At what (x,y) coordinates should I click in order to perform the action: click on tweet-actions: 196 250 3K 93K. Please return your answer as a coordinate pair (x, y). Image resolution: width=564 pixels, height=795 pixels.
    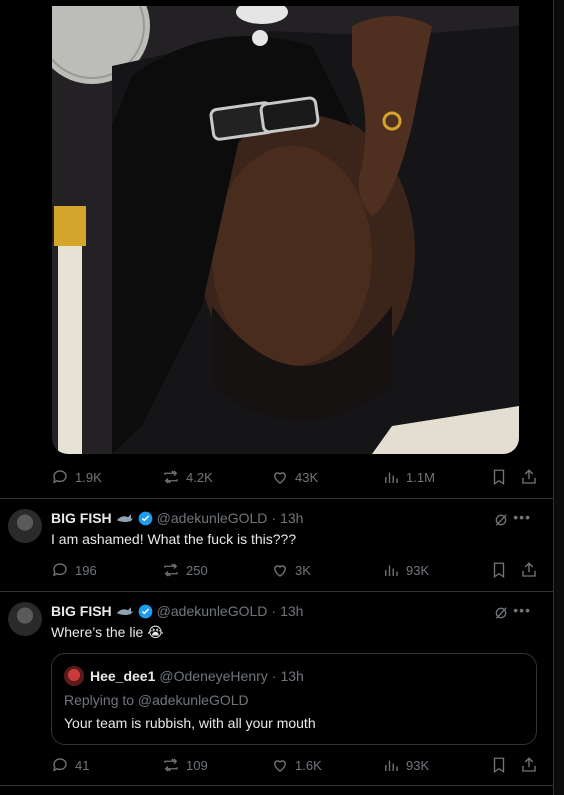
    Looking at the image, I should click on (276, 570).